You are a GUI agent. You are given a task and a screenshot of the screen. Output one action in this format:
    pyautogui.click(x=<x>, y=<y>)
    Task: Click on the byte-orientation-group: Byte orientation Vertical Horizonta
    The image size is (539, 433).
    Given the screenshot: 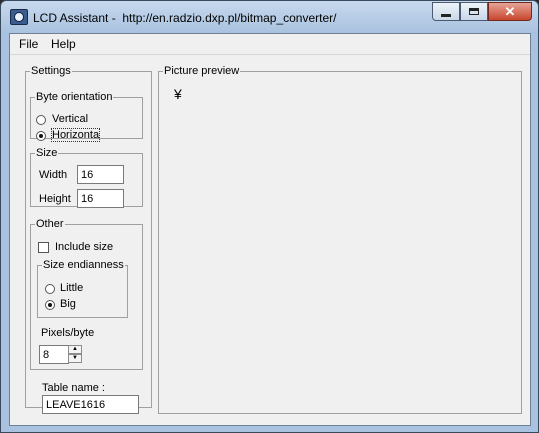 What is the action you would take?
    pyautogui.click(x=86, y=116)
    